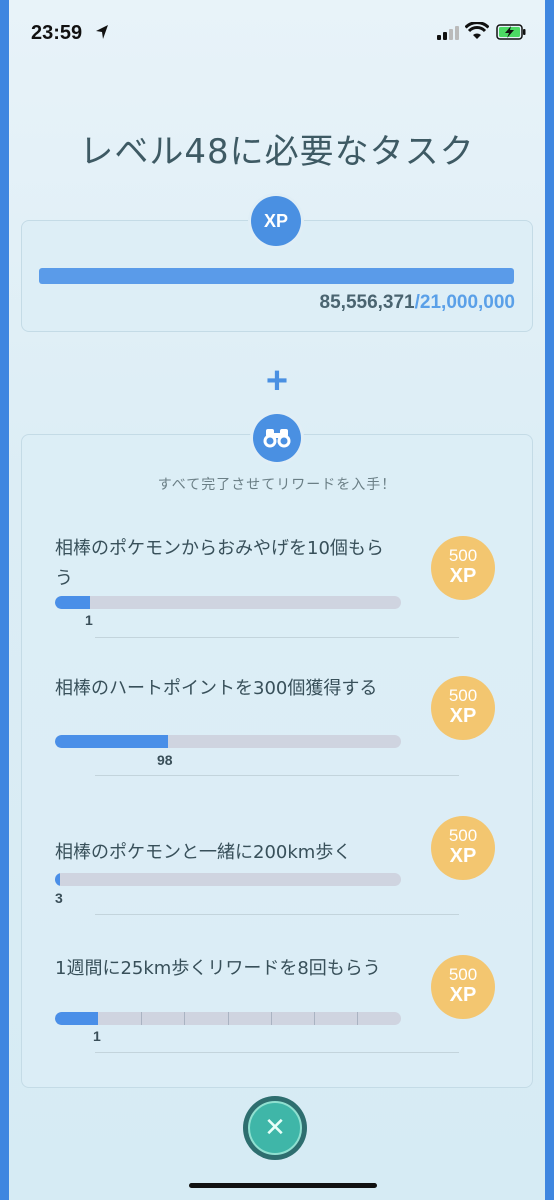 This screenshot has height=1200, width=554. Describe the element at coordinates (283, 1185) in the screenshot. I see `home-indicator` at that location.